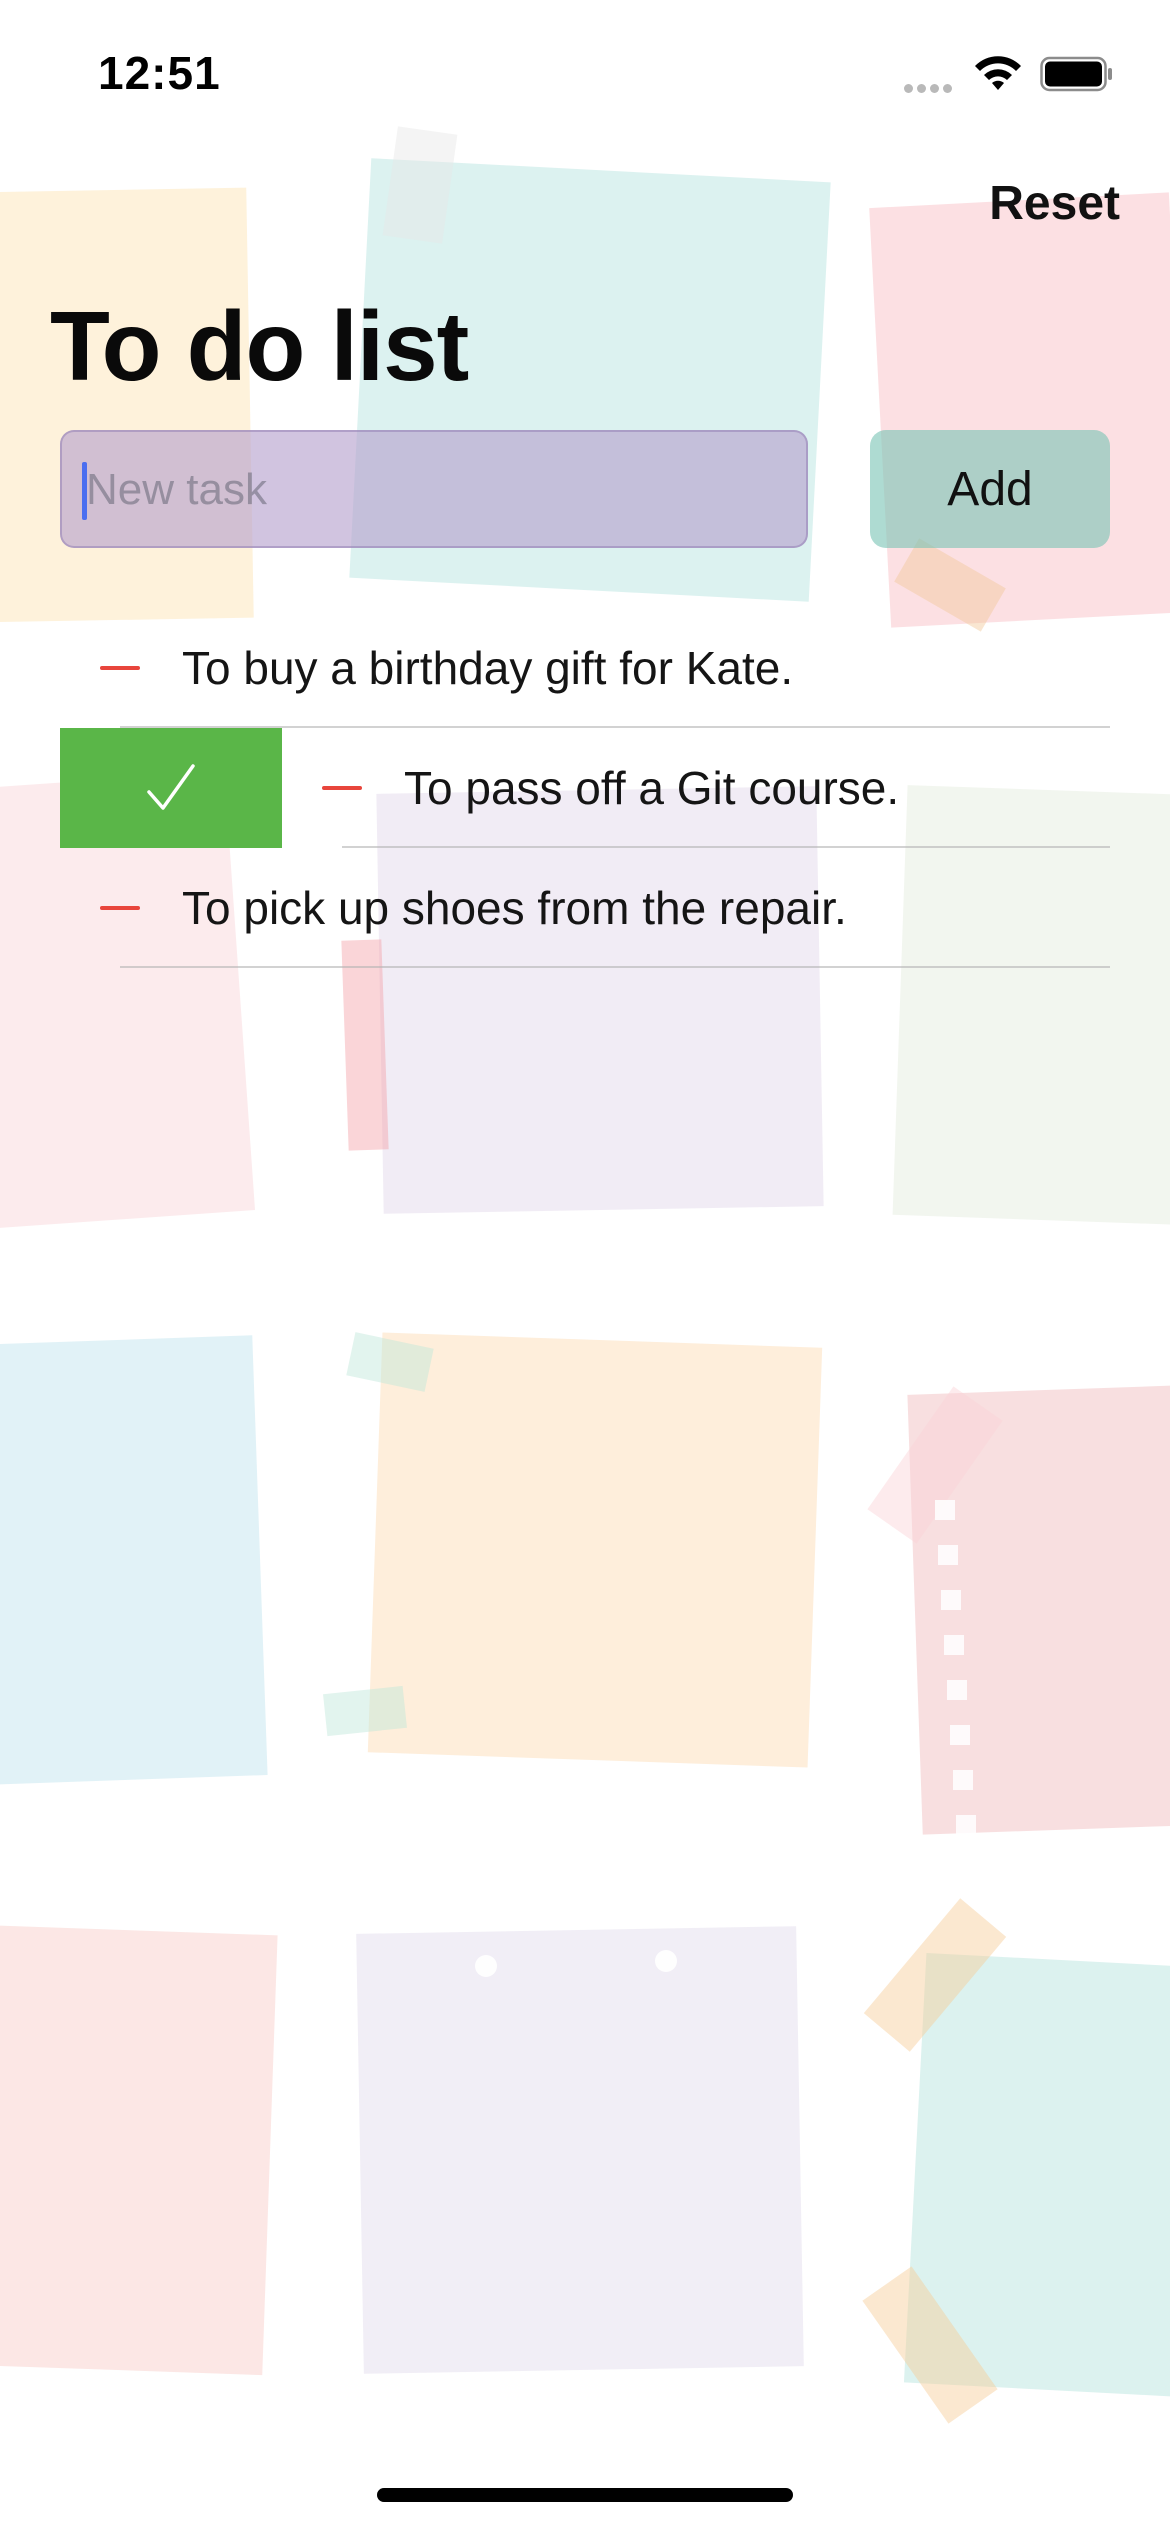  I want to click on task-row-swiped: To pass off a Git course., so click(585, 788).